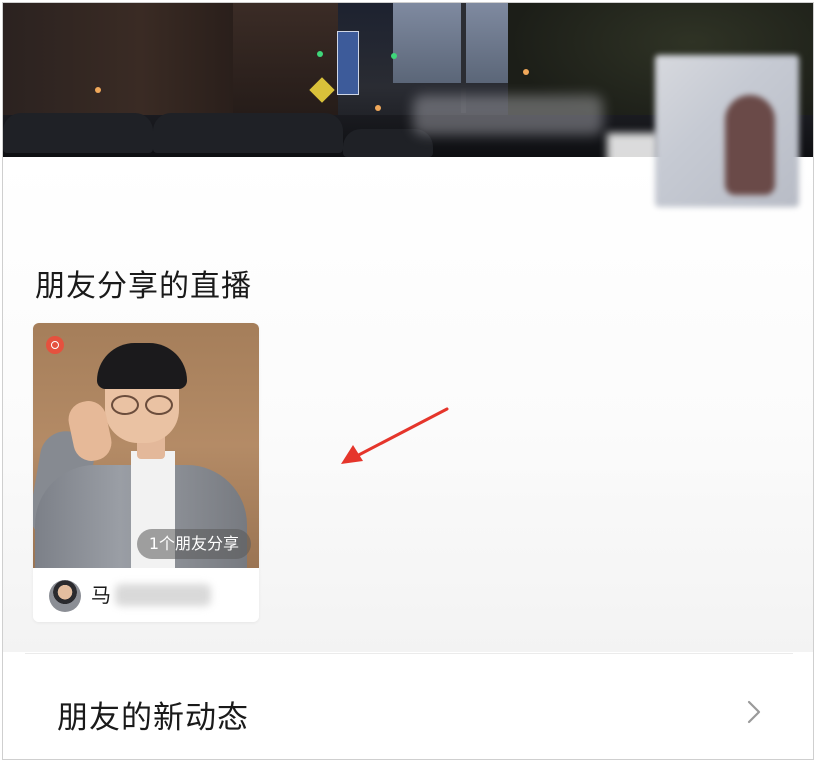 This screenshot has width=818, height=764. I want to click on live-stream-card: 1个朋友分享 马, so click(146, 472).